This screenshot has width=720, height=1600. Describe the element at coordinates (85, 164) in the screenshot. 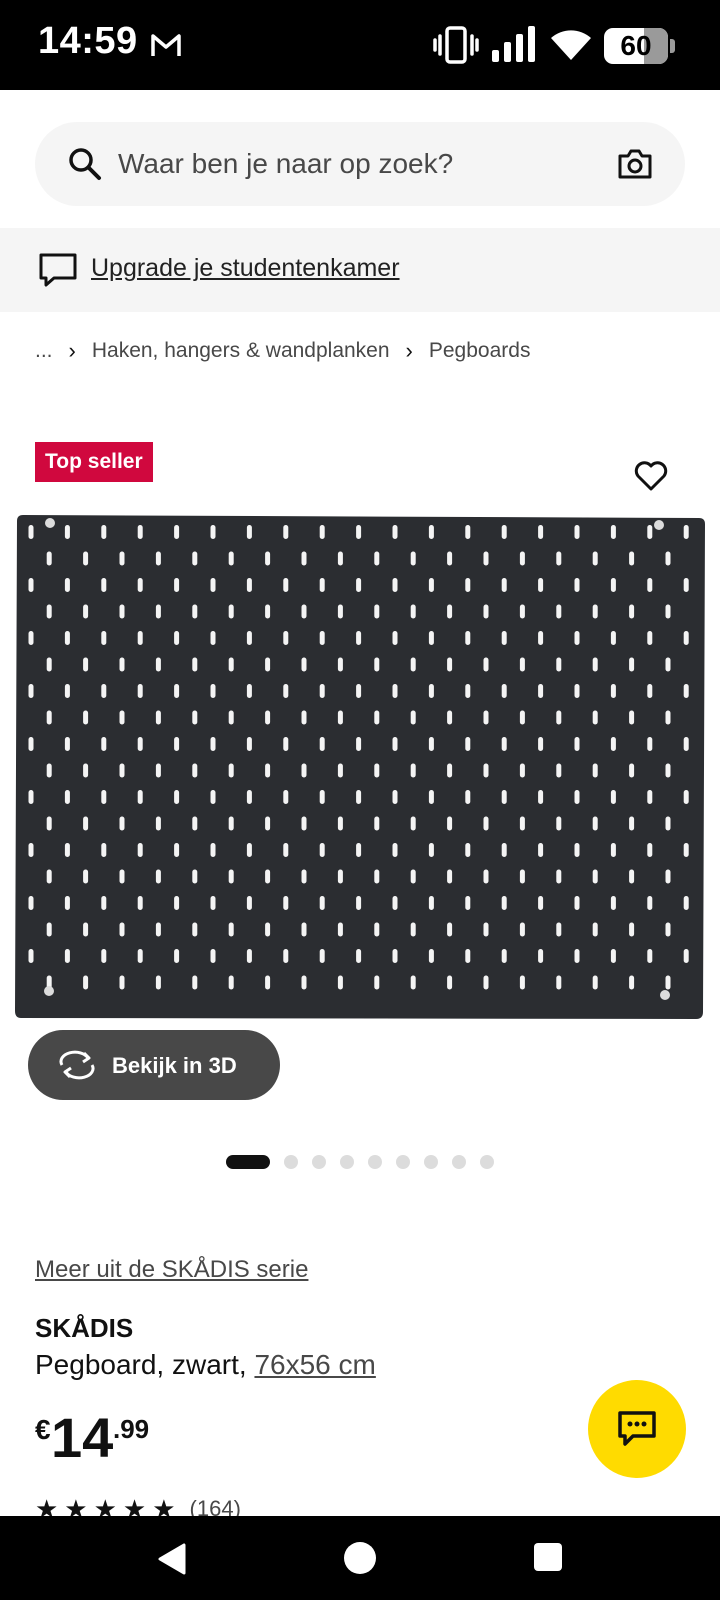

I see `search-icon` at that location.